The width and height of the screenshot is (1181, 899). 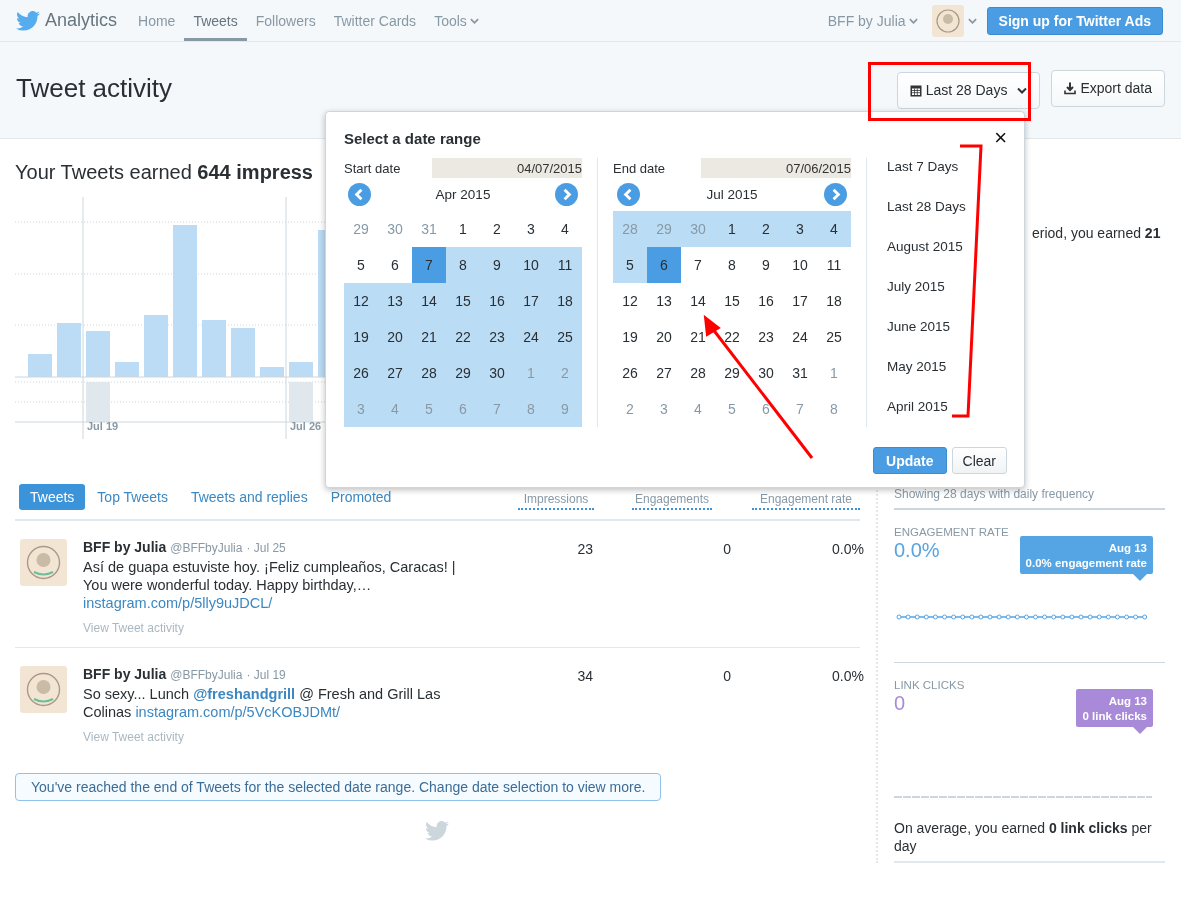 I want to click on date-label: End date, so click(x=639, y=168).